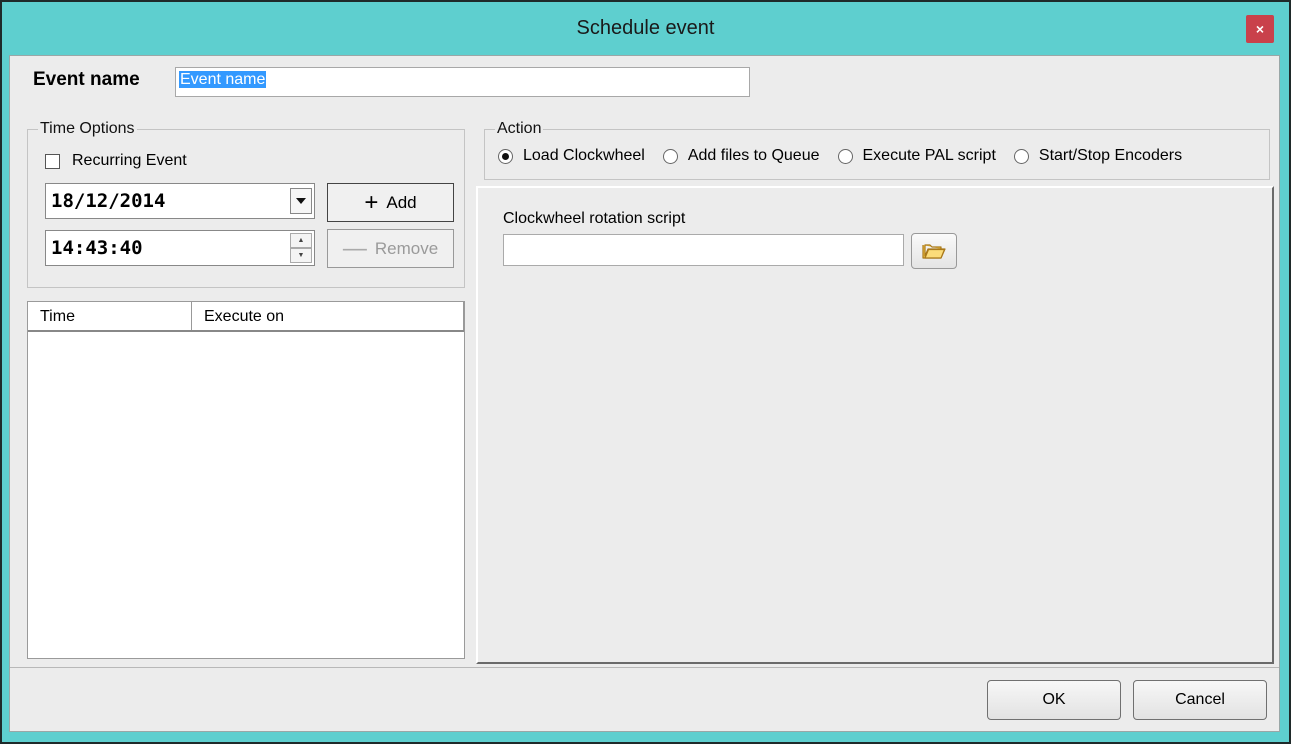 The image size is (1291, 744). I want to click on date-picker: 18/12/2014, so click(180, 201).